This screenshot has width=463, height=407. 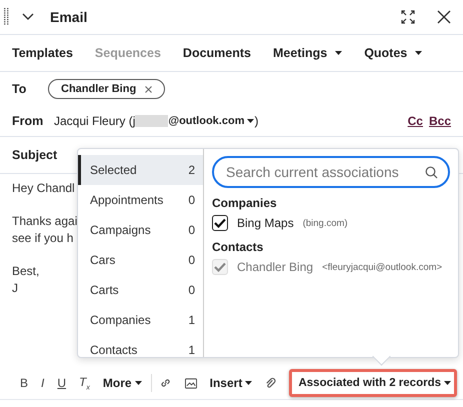 I want to click on category-label: Contacts, so click(x=114, y=350).